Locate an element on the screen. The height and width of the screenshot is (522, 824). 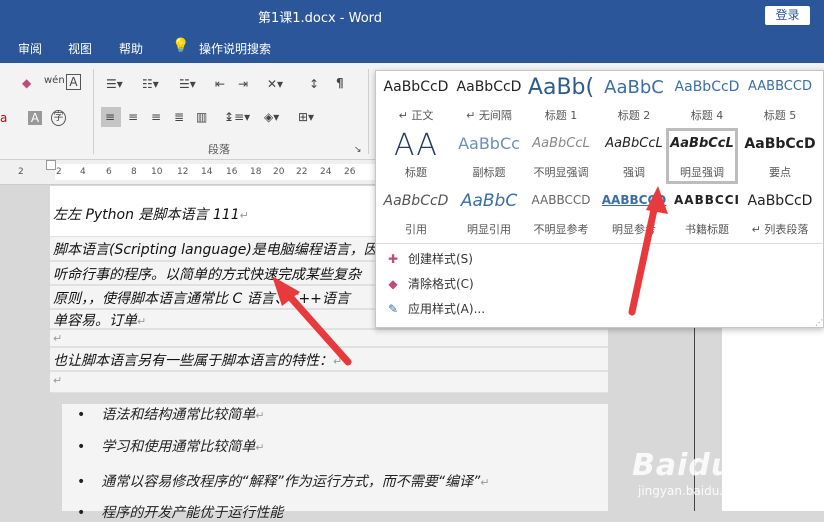
watermark-url: jingyan.baidu.com is located at coordinates (693, 491).